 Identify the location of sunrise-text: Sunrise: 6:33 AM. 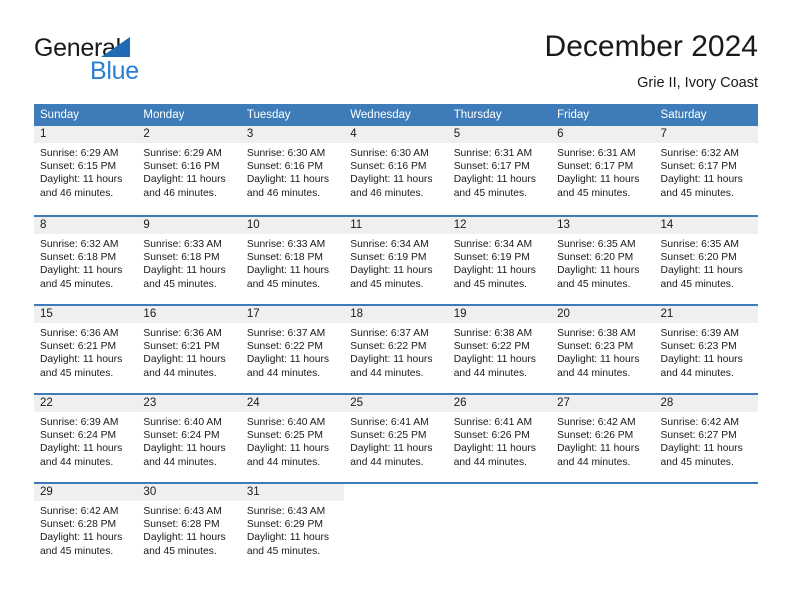
(286, 244).